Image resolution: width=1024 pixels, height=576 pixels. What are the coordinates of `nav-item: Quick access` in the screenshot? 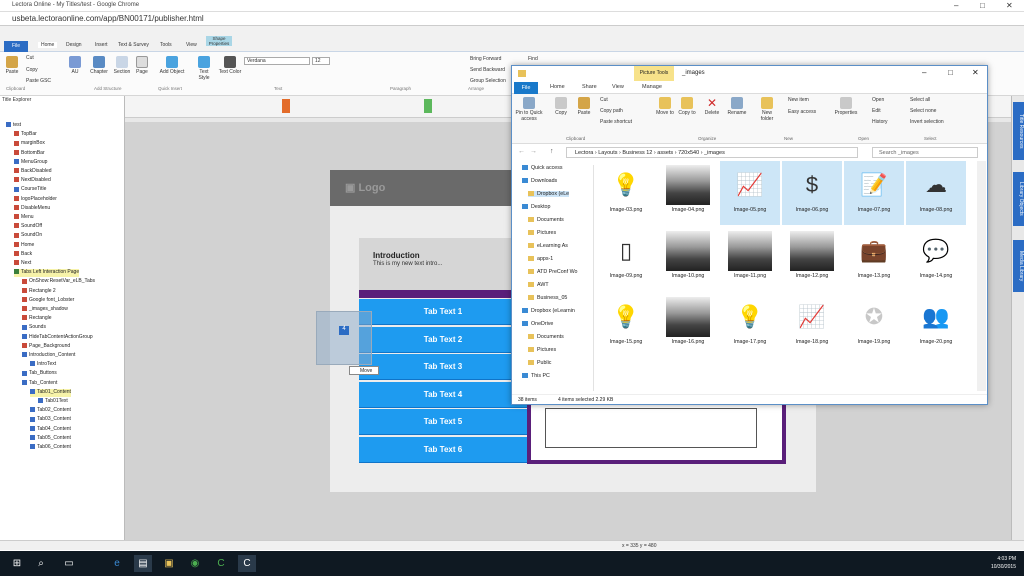 It's located at (542, 168).